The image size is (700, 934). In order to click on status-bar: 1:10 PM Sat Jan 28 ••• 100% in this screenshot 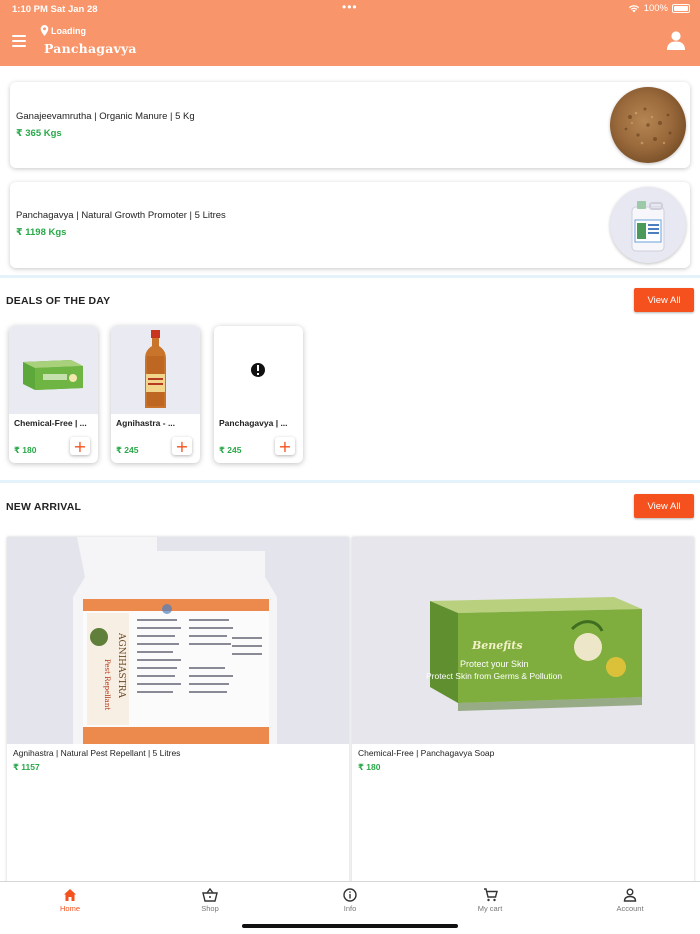, I will do `click(350, 9)`.